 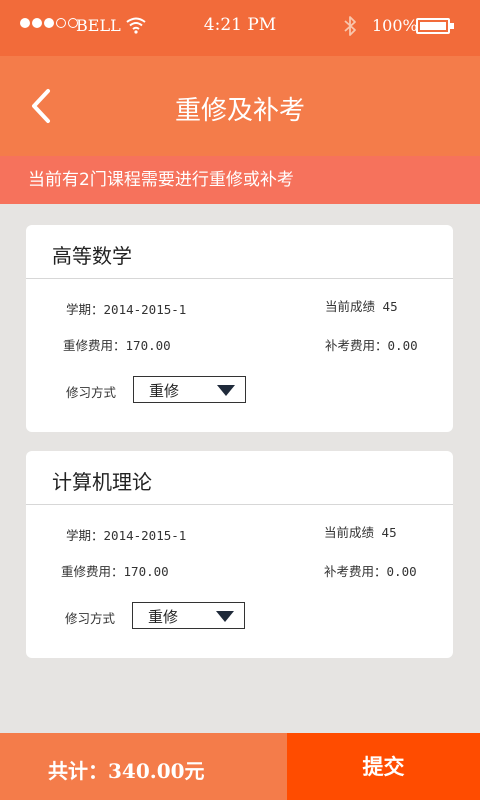 What do you see at coordinates (146, 771) in the screenshot?
I see `total-value: 340.00` at bounding box center [146, 771].